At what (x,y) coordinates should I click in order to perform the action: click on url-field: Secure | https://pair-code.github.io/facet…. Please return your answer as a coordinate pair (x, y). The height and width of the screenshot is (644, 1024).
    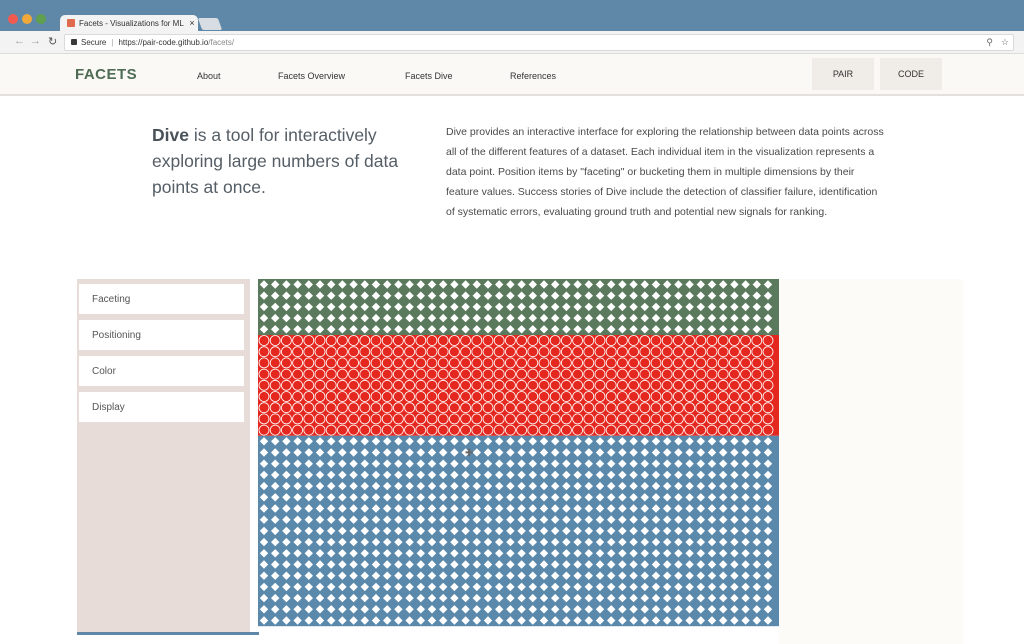
    Looking at the image, I should click on (539, 42).